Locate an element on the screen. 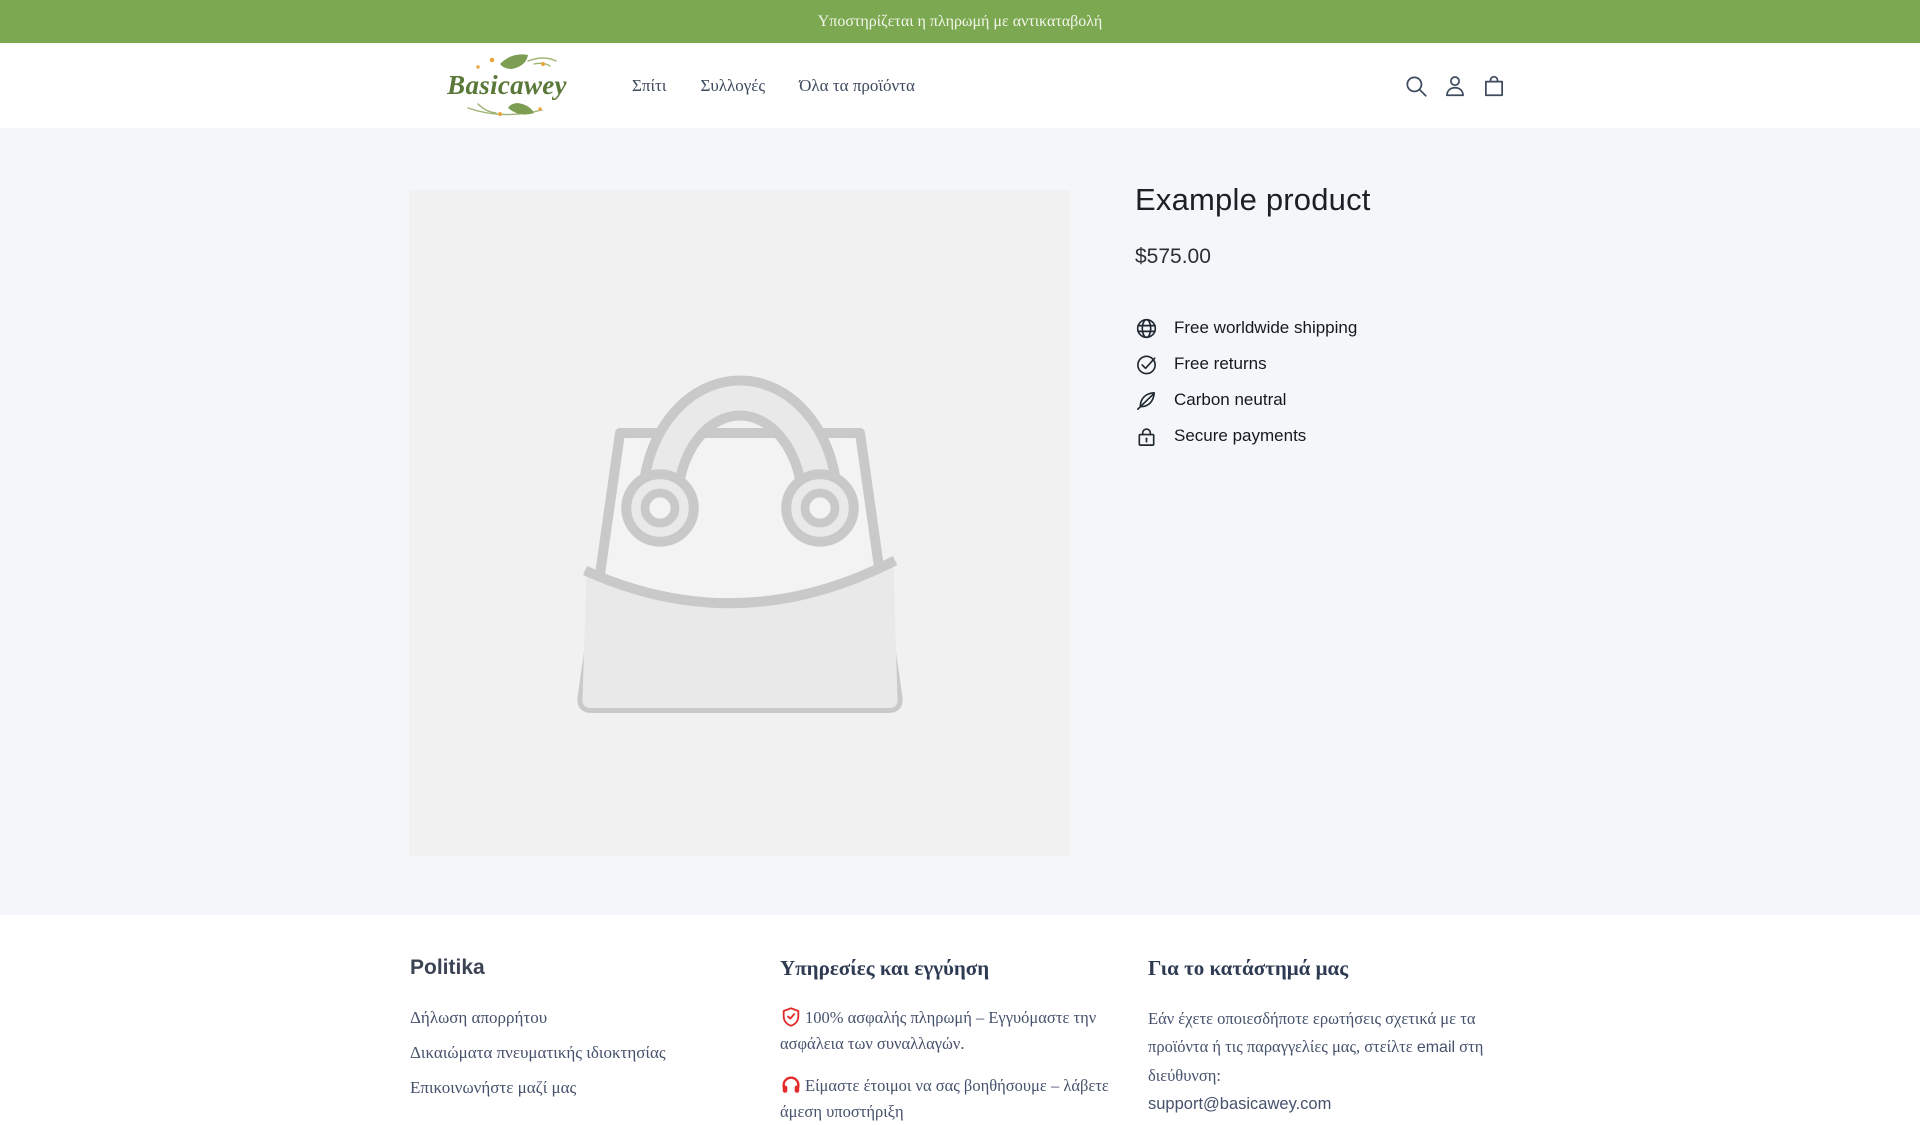  feature-shipping: Free worldwide shipping is located at coordinates (1355, 328).